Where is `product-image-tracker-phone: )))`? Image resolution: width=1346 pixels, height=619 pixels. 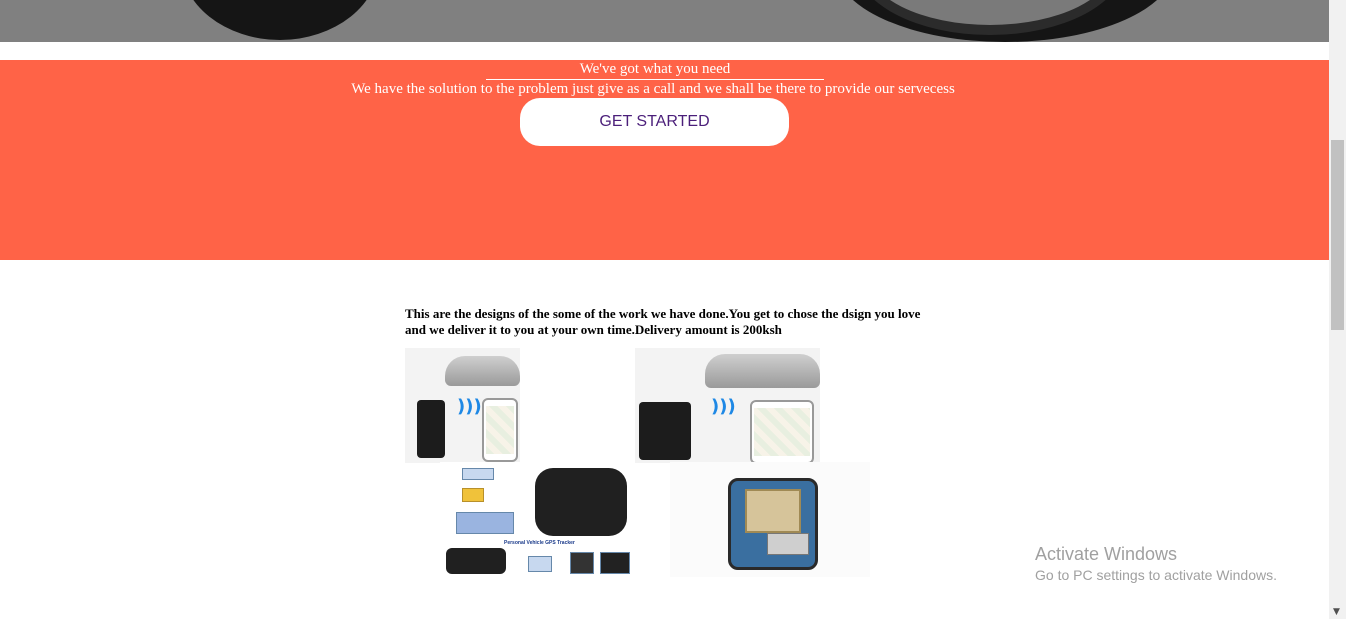
product-image-tracker-phone: ))) is located at coordinates (462, 405).